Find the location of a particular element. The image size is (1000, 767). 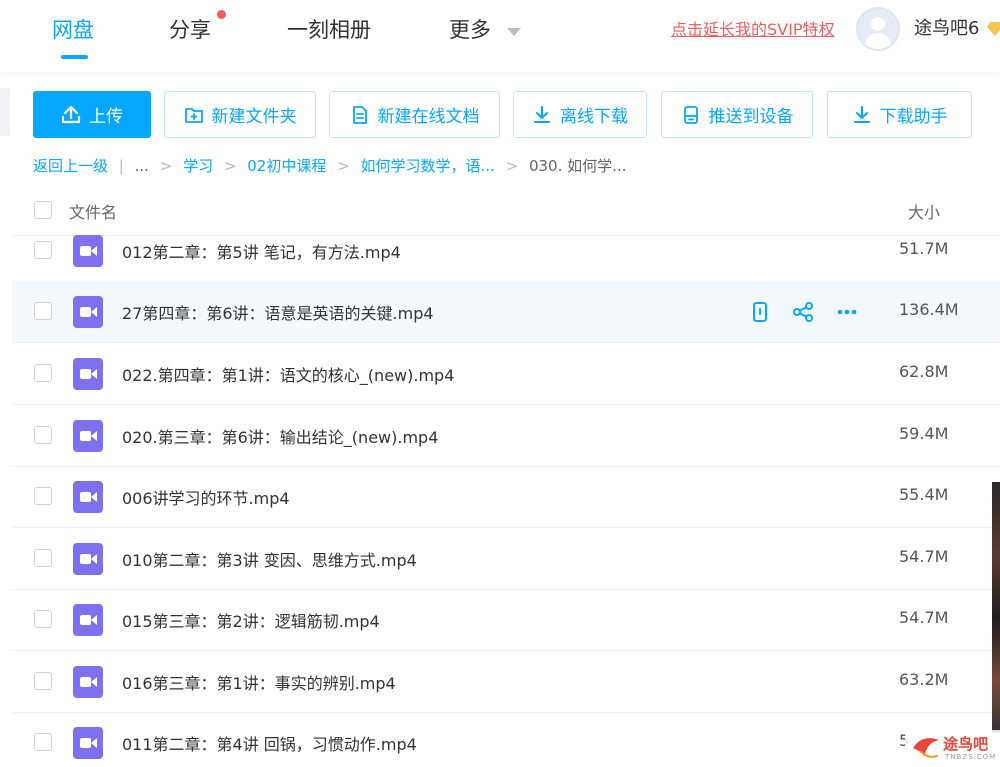

username: 途鸟吧6 is located at coordinates (946, 29).